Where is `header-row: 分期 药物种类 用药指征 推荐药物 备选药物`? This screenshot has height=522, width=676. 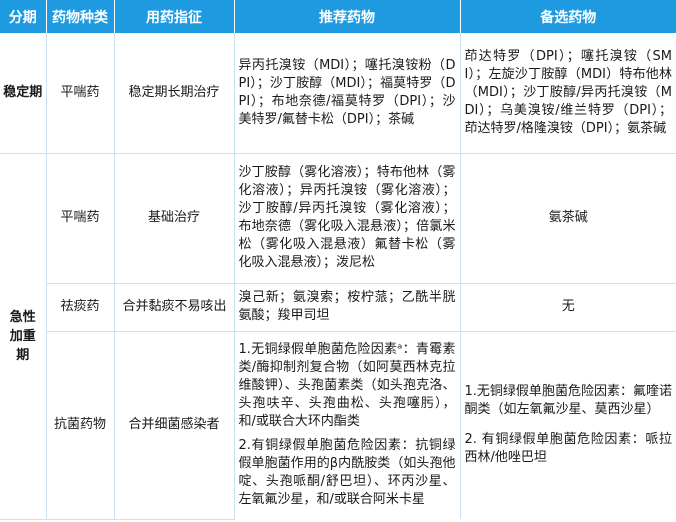
header-row: 分期 药物种类 用药指征 推荐药物 备选药物 is located at coordinates (338, 16).